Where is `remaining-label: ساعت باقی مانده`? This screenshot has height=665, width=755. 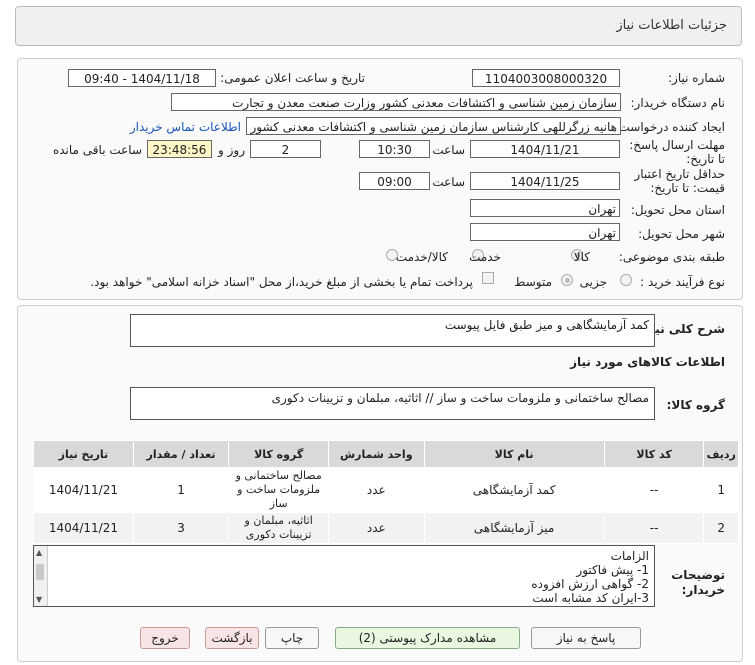 remaining-label: ساعت باقی مانده is located at coordinates (97, 150).